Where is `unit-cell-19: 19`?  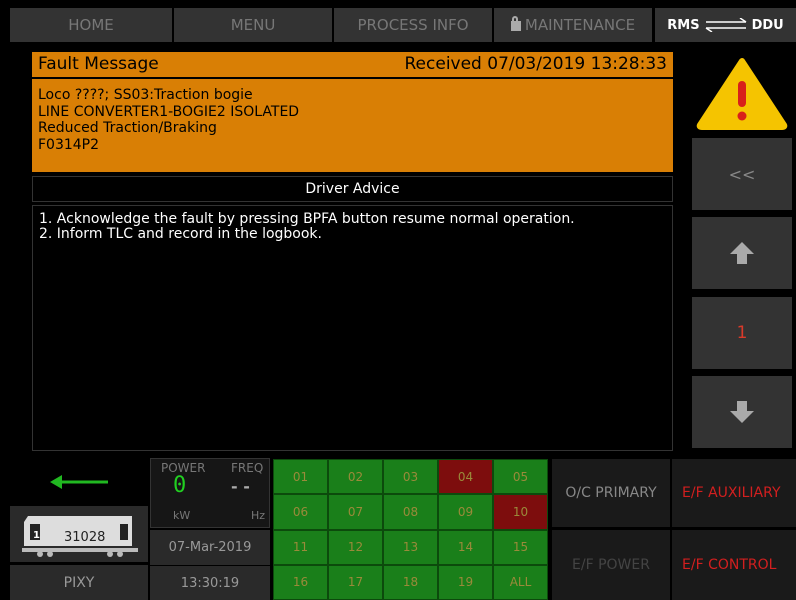 unit-cell-19: 19 is located at coordinates (465, 582).